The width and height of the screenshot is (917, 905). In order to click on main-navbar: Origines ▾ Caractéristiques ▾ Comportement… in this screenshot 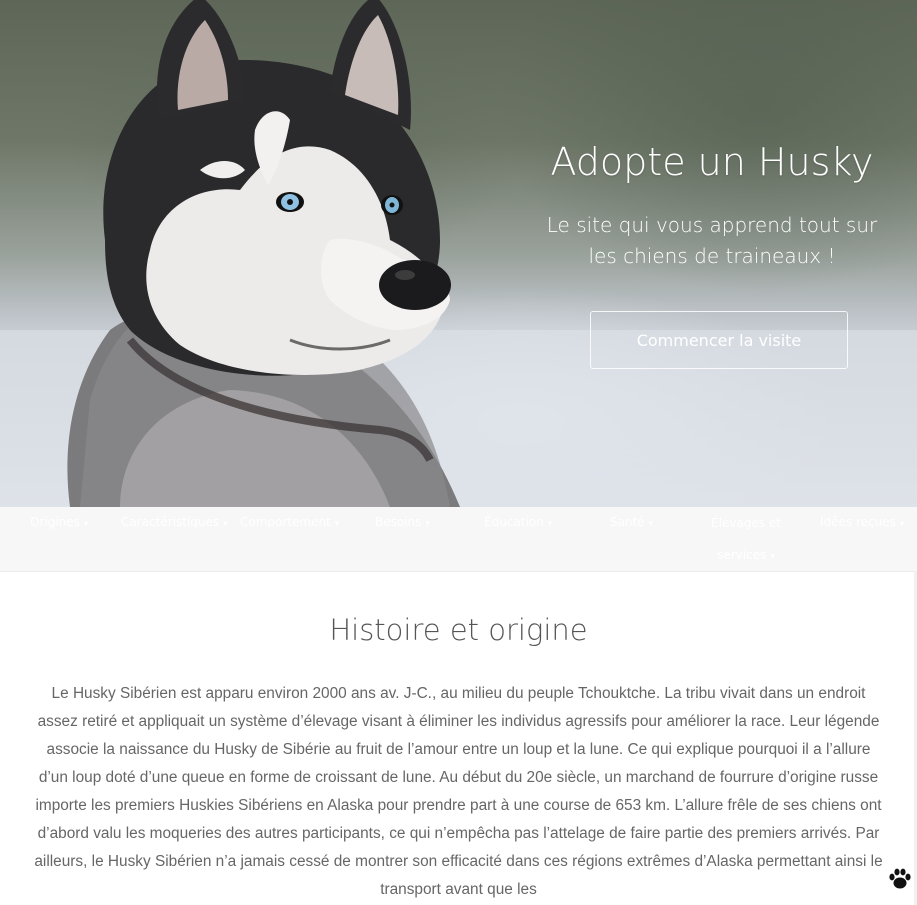, I will do `click(458, 539)`.